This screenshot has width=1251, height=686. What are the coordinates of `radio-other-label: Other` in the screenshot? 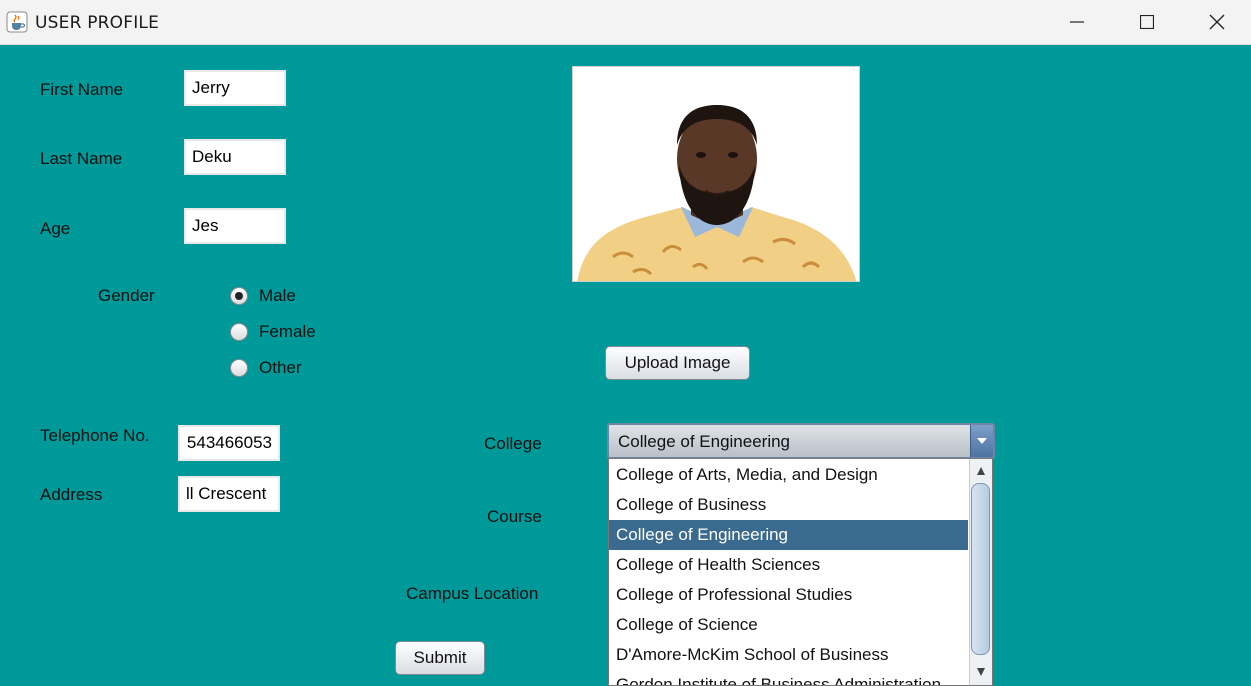 It's located at (280, 367).